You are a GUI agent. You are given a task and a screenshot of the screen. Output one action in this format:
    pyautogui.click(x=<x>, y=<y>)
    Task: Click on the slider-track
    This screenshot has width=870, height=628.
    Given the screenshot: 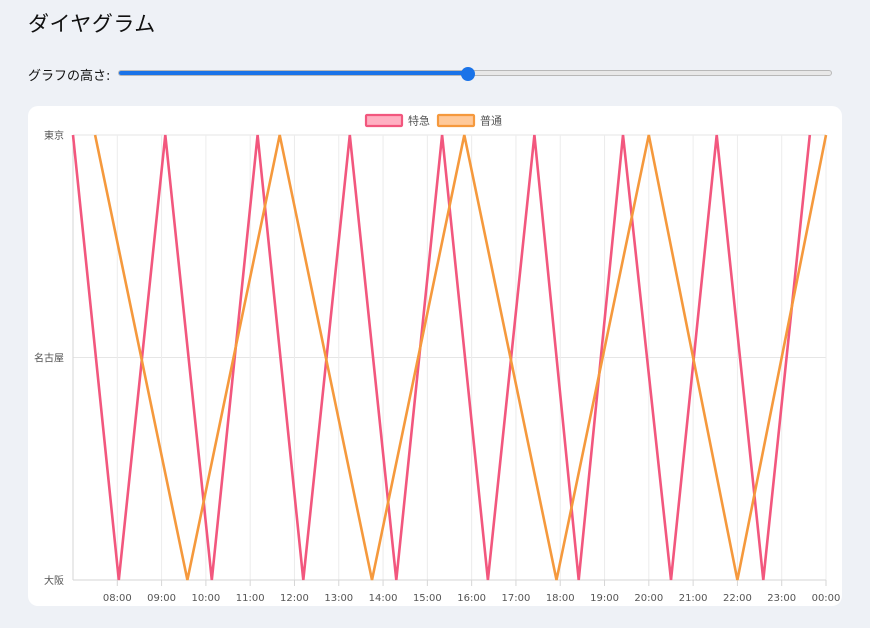 What is the action you would take?
    pyautogui.click(x=475, y=73)
    